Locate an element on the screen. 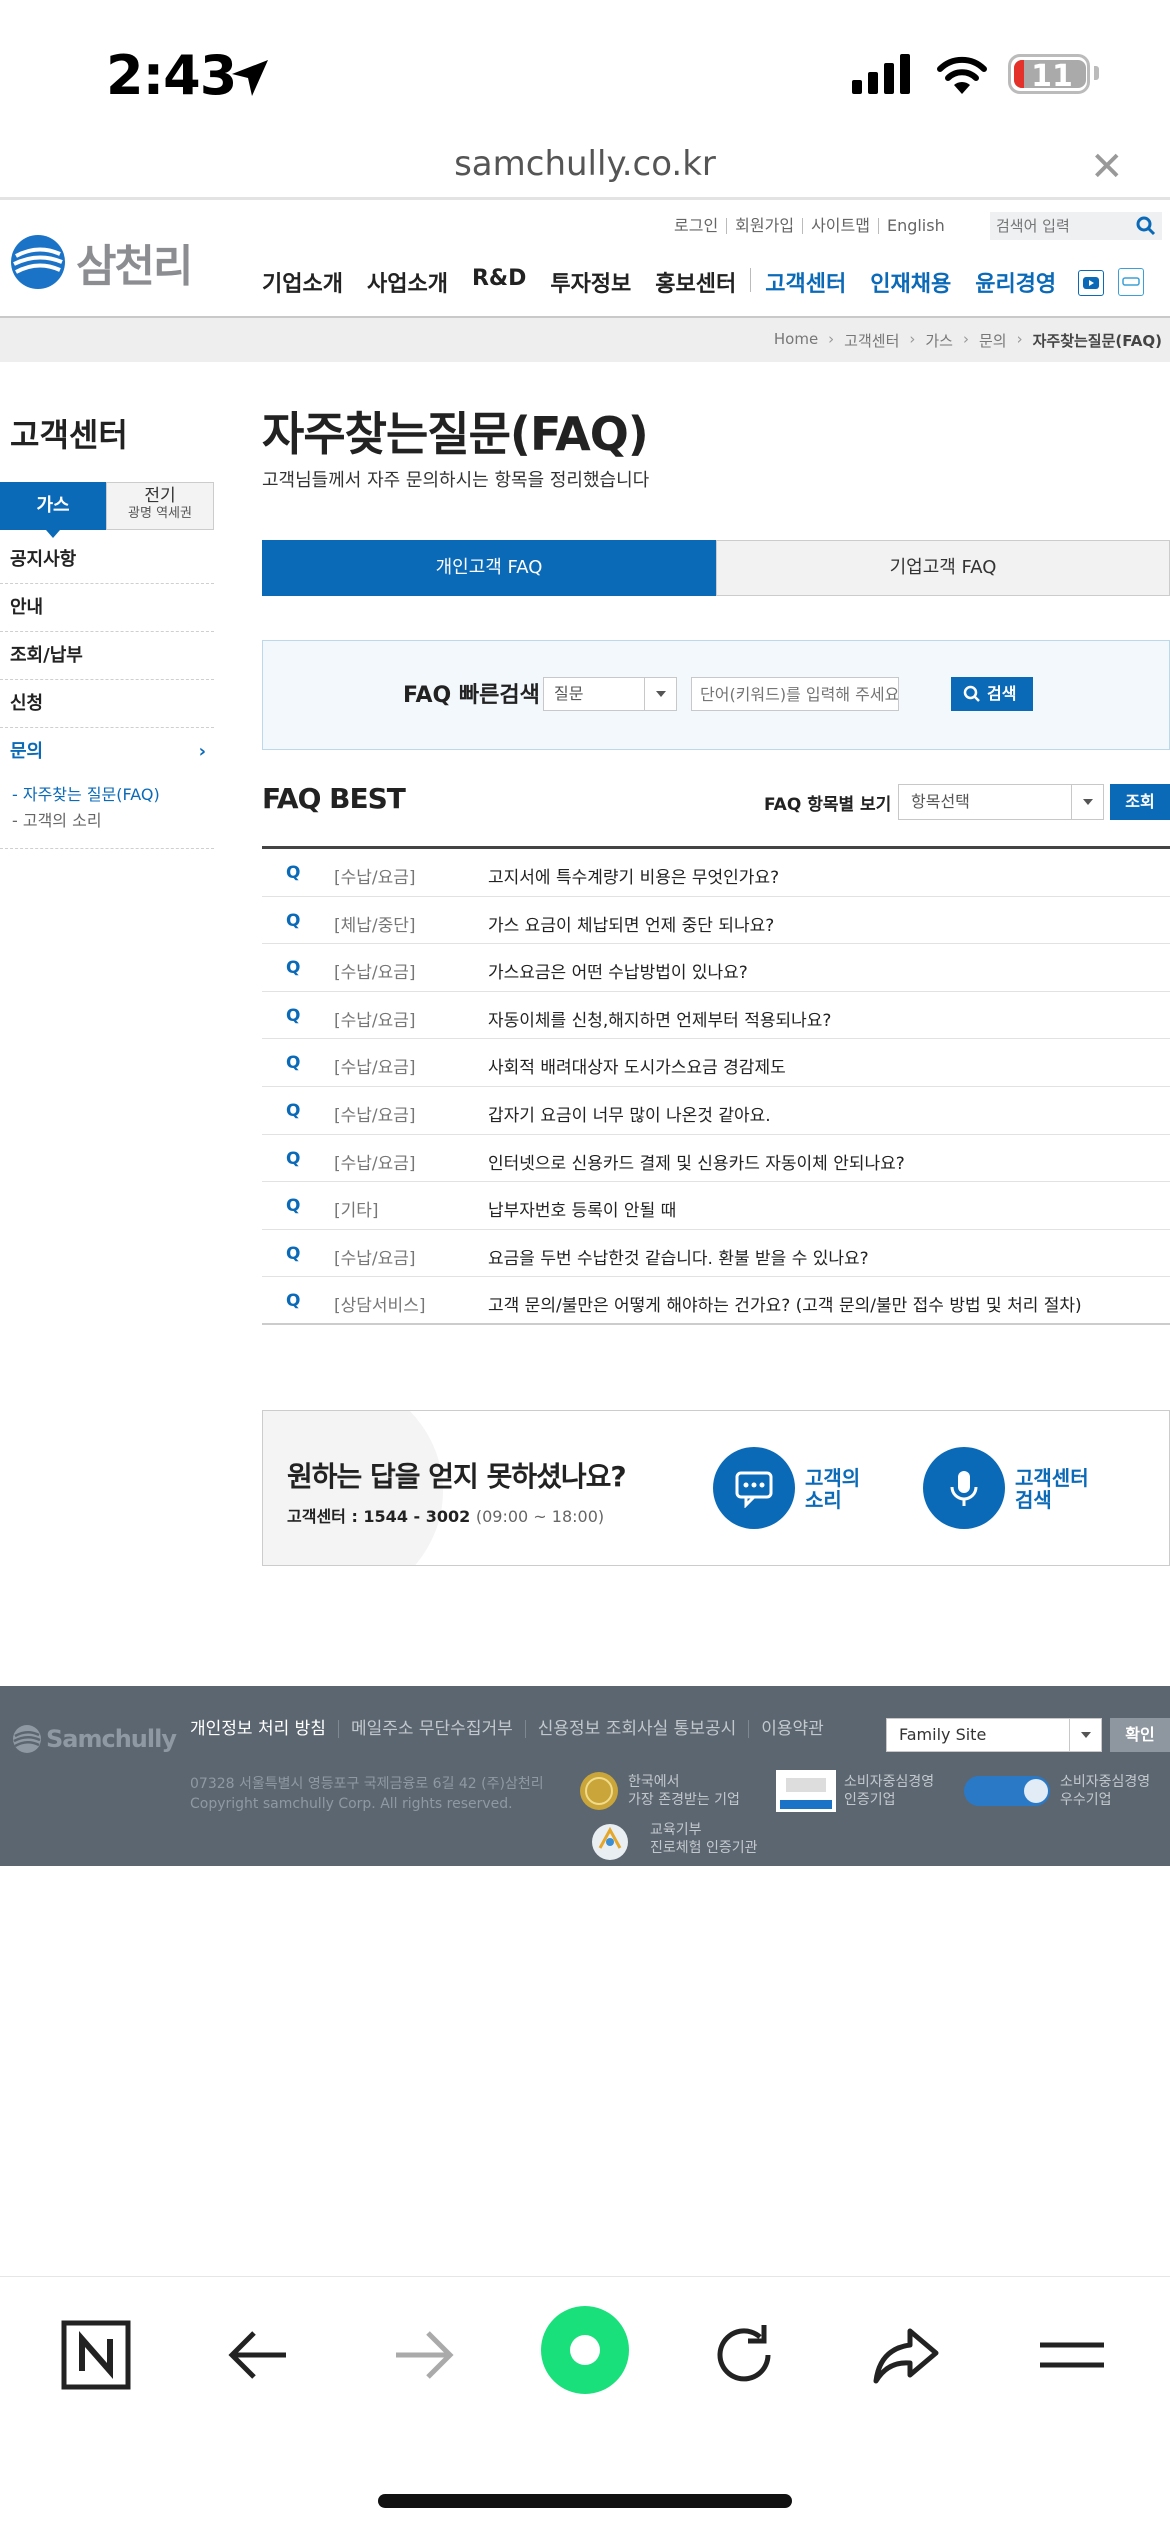 This screenshot has height=2532, width=1170. nav-ethics: 윤리경영 is located at coordinates (1015, 282).